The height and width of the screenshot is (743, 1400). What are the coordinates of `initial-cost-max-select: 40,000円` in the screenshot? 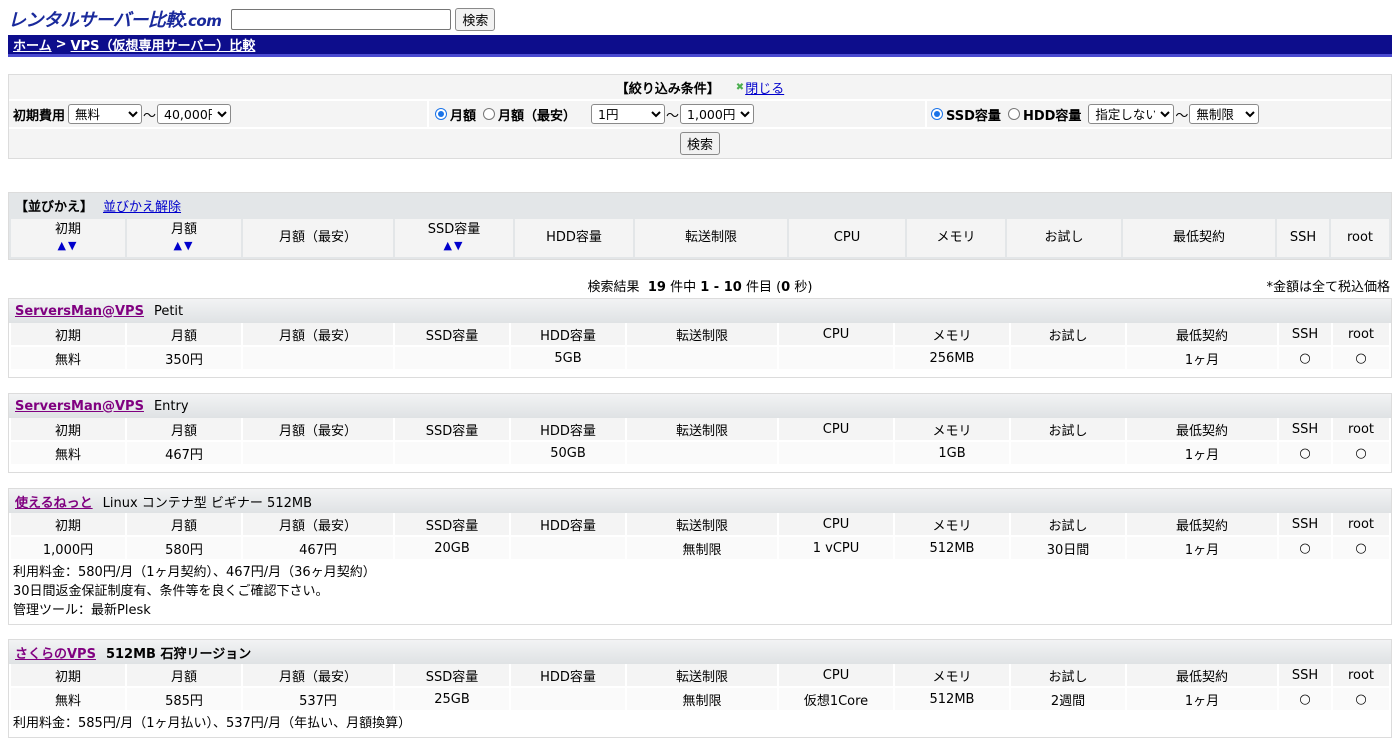 It's located at (194, 114).